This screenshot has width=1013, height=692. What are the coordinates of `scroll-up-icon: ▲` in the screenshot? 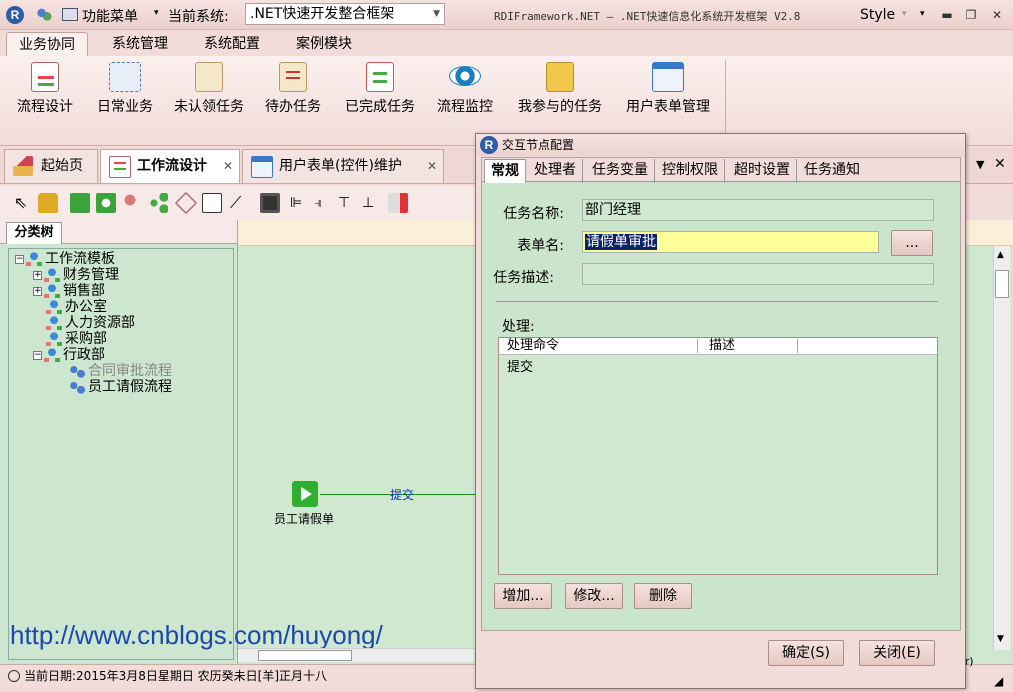 It's located at (1000, 255).